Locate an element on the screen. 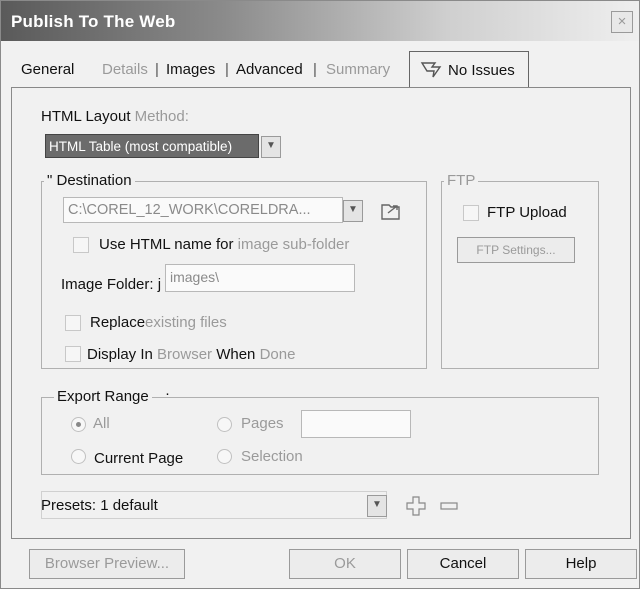  image-folder-label: Image Folder: j is located at coordinates (111, 284).